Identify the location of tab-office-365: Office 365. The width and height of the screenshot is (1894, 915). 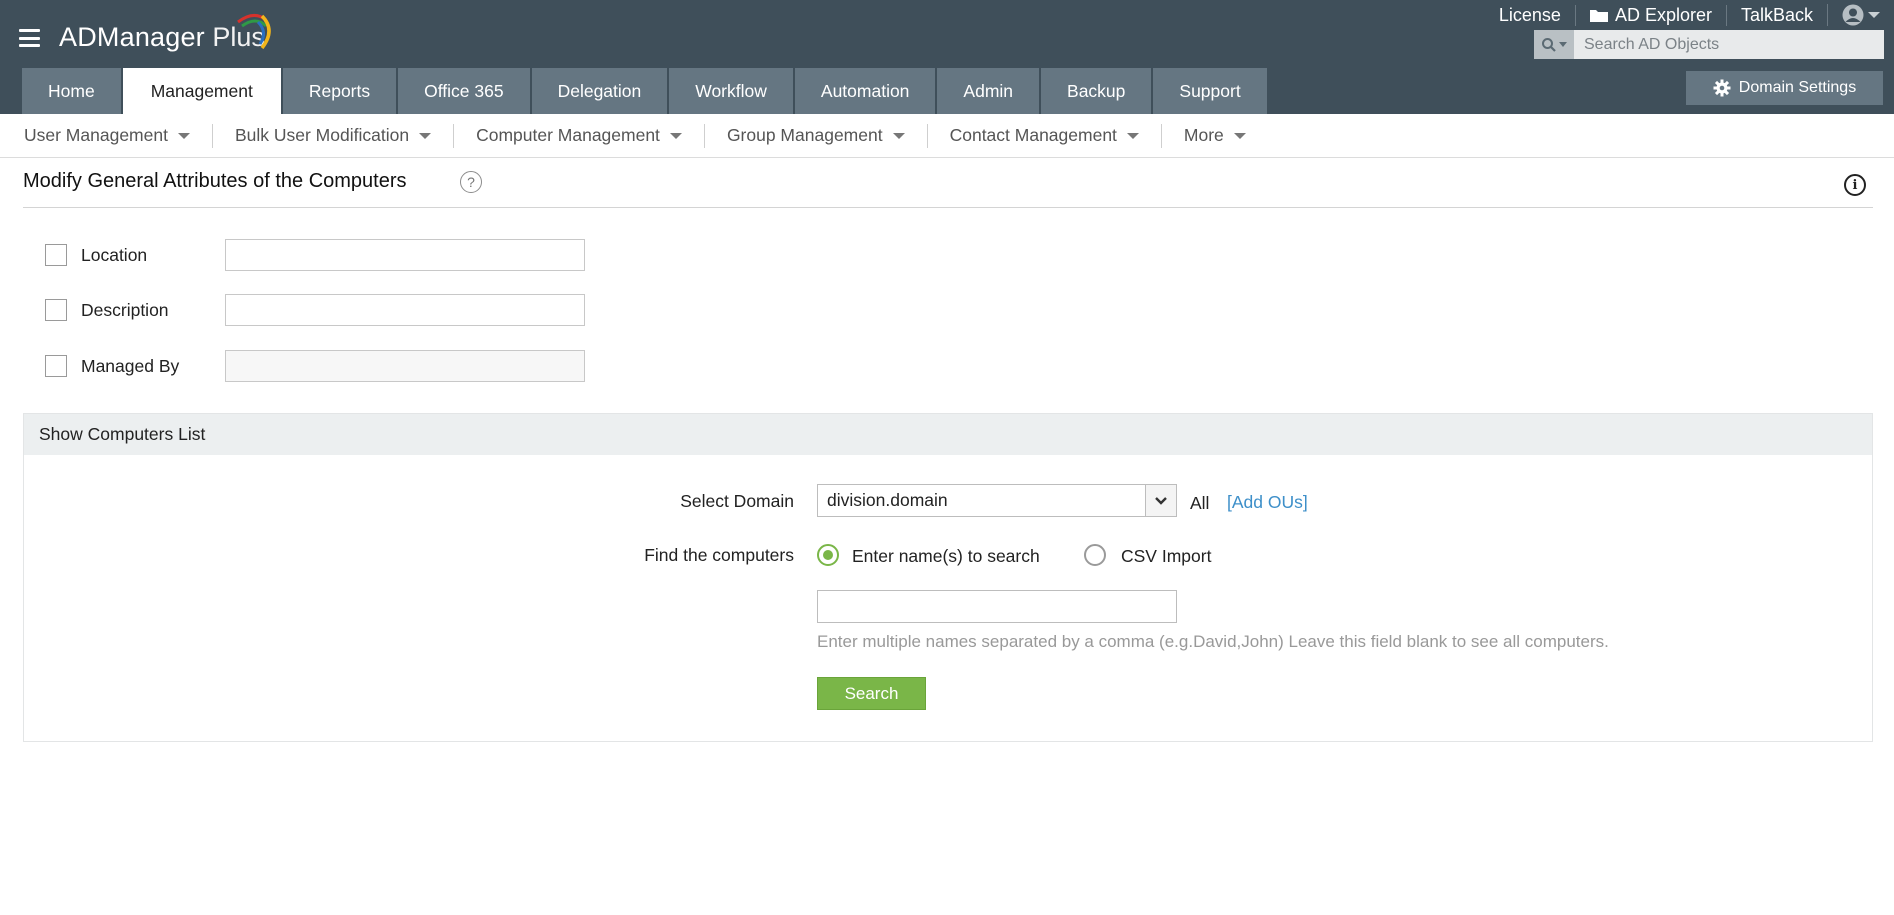
(464, 91).